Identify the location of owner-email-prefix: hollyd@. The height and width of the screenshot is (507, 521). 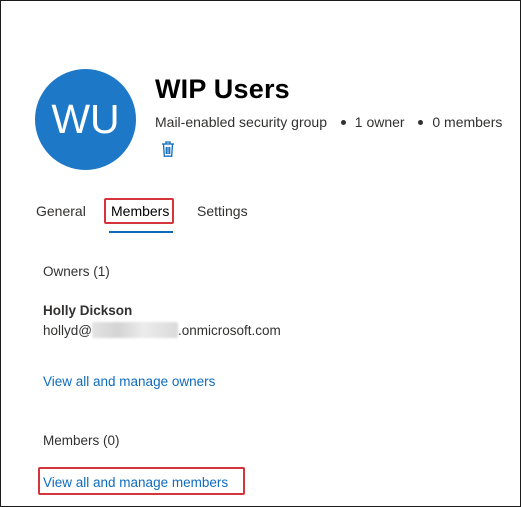
(67, 330).